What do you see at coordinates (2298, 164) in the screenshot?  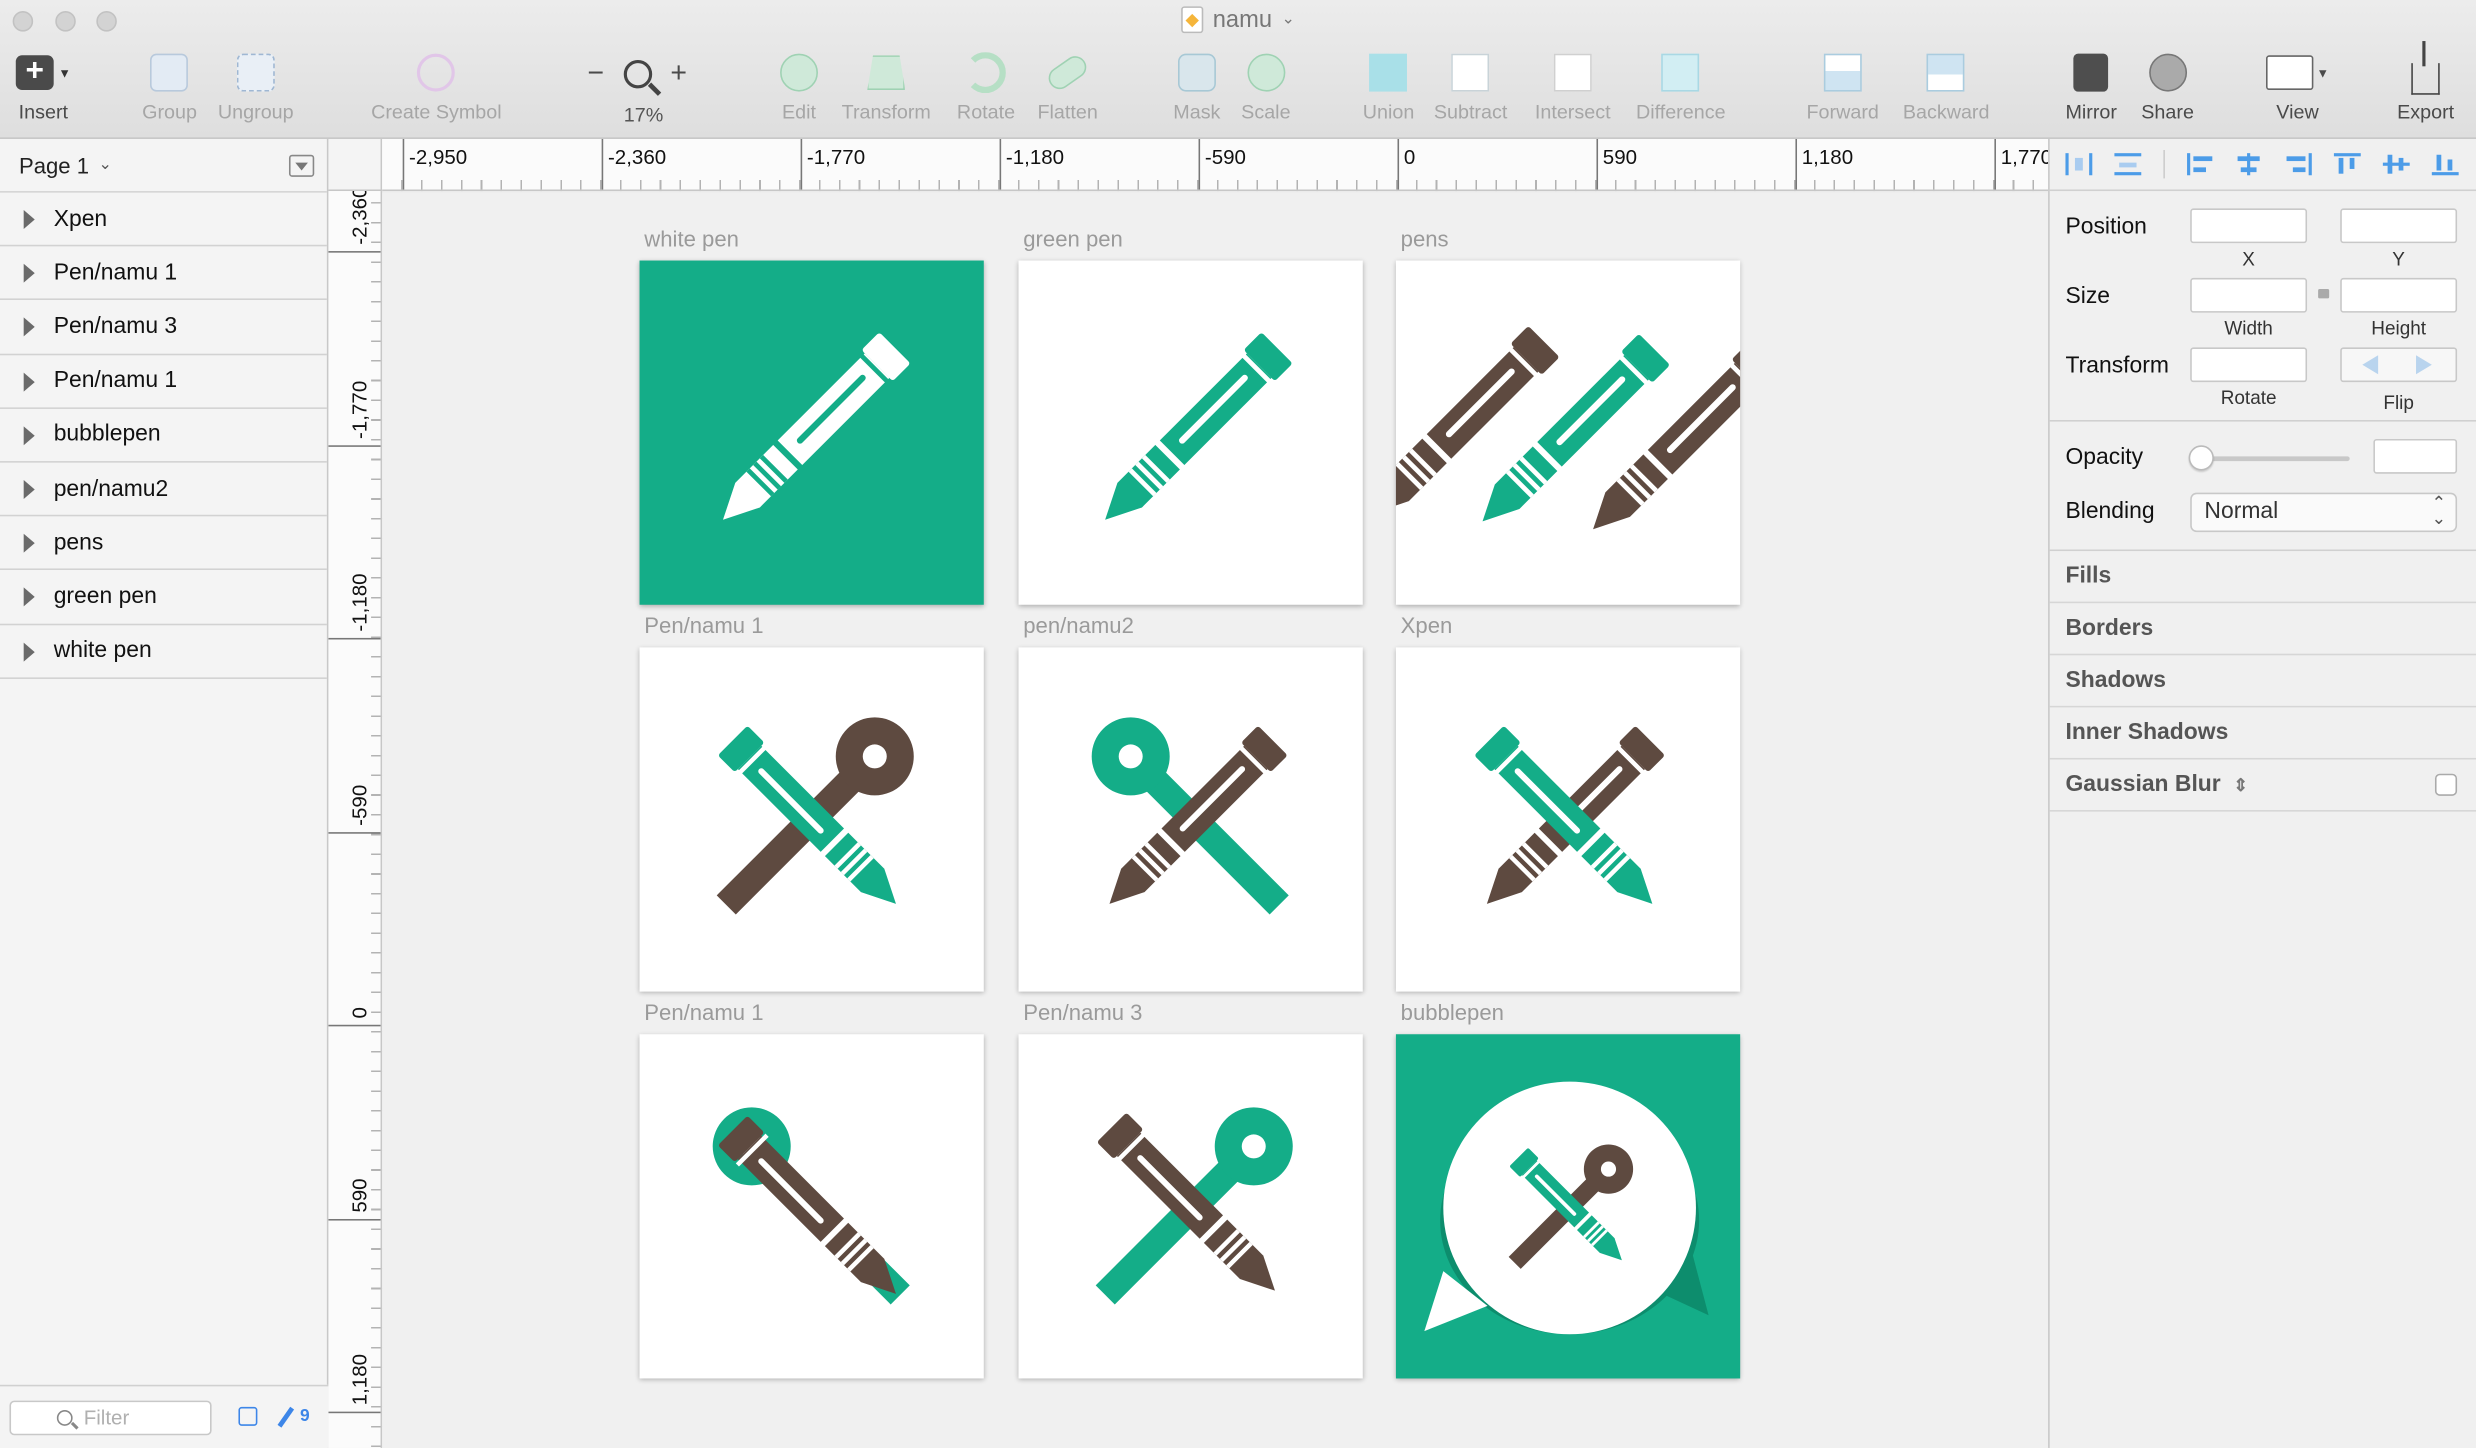 I see `align-right-icon` at bounding box center [2298, 164].